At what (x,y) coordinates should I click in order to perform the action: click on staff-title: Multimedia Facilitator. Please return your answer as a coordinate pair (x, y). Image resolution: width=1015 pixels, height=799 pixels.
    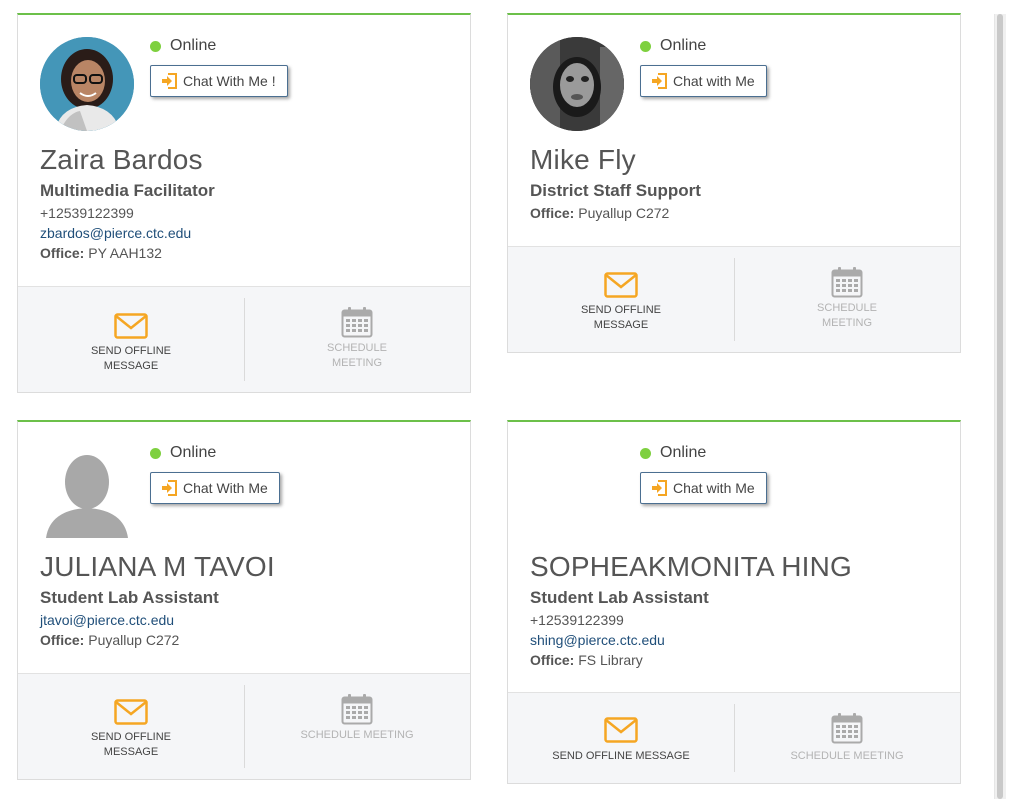
    Looking at the image, I should click on (127, 190).